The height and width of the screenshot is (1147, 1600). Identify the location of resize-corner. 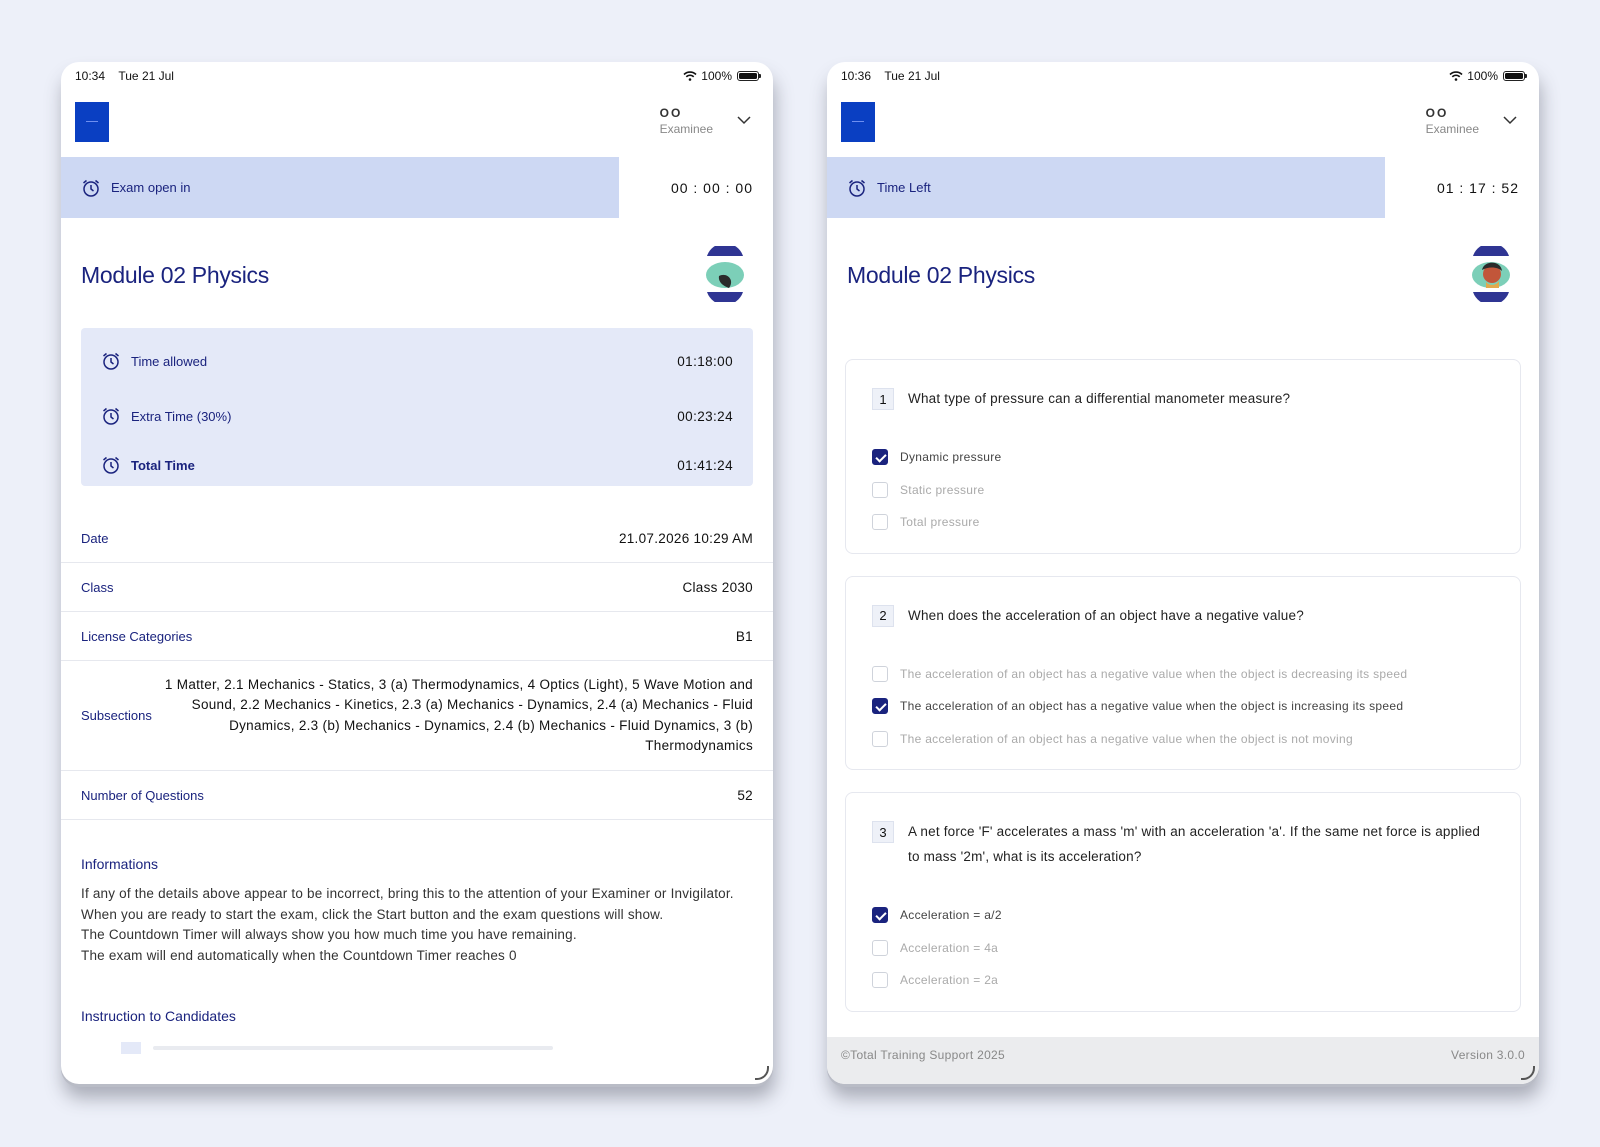
(762, 1073).